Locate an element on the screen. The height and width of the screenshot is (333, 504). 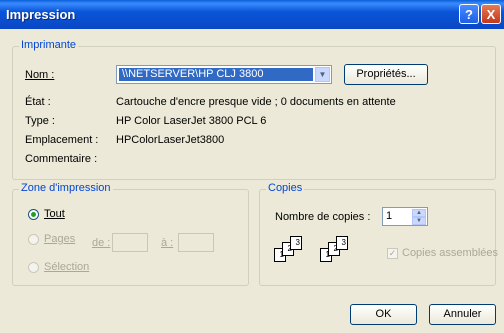
range-from-label: de : is located at coordinates (101, 243).